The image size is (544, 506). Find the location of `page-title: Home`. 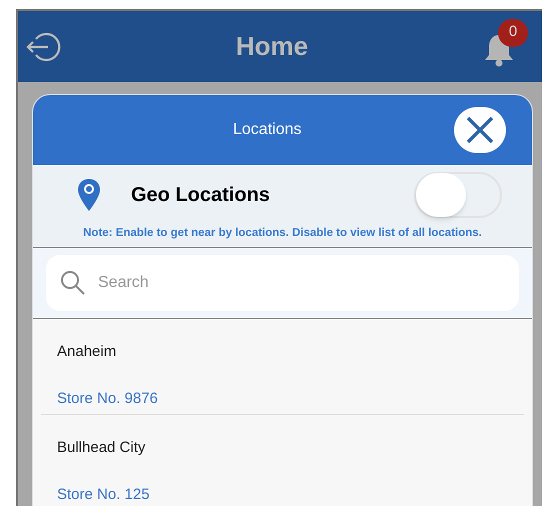

page-title: Home is located at coordinates (272, 46).